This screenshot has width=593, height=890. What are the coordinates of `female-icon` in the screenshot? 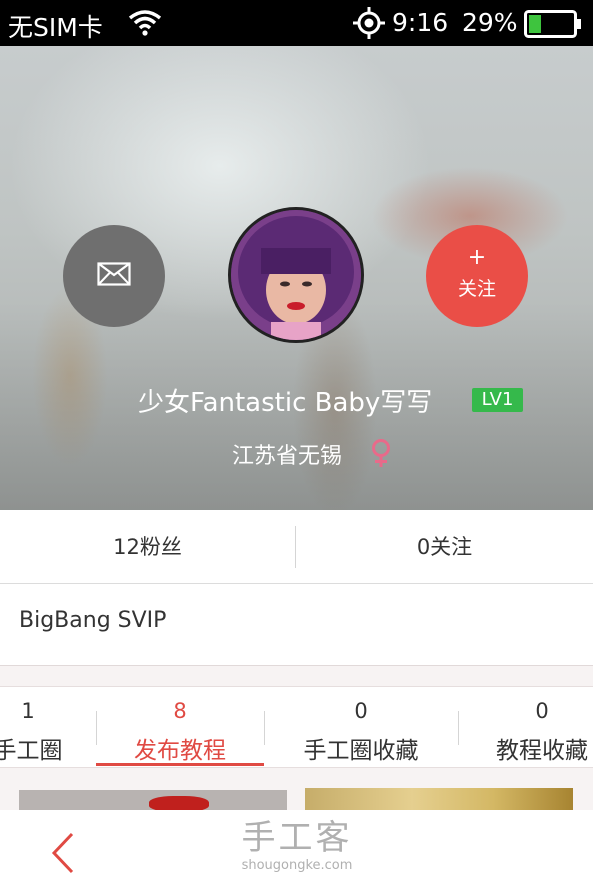 It's located at (381, 455).